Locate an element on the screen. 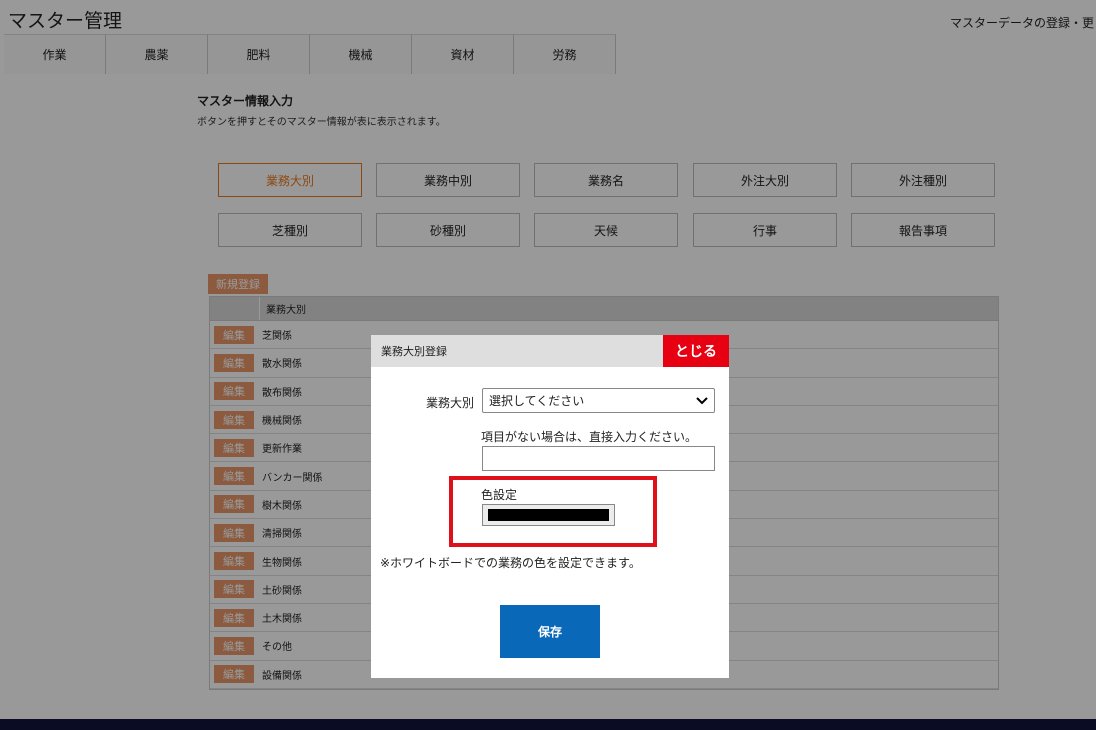  direct-input-hint: 項目がない場合は、直接入力ください。 is located at coordinates (589, 437).